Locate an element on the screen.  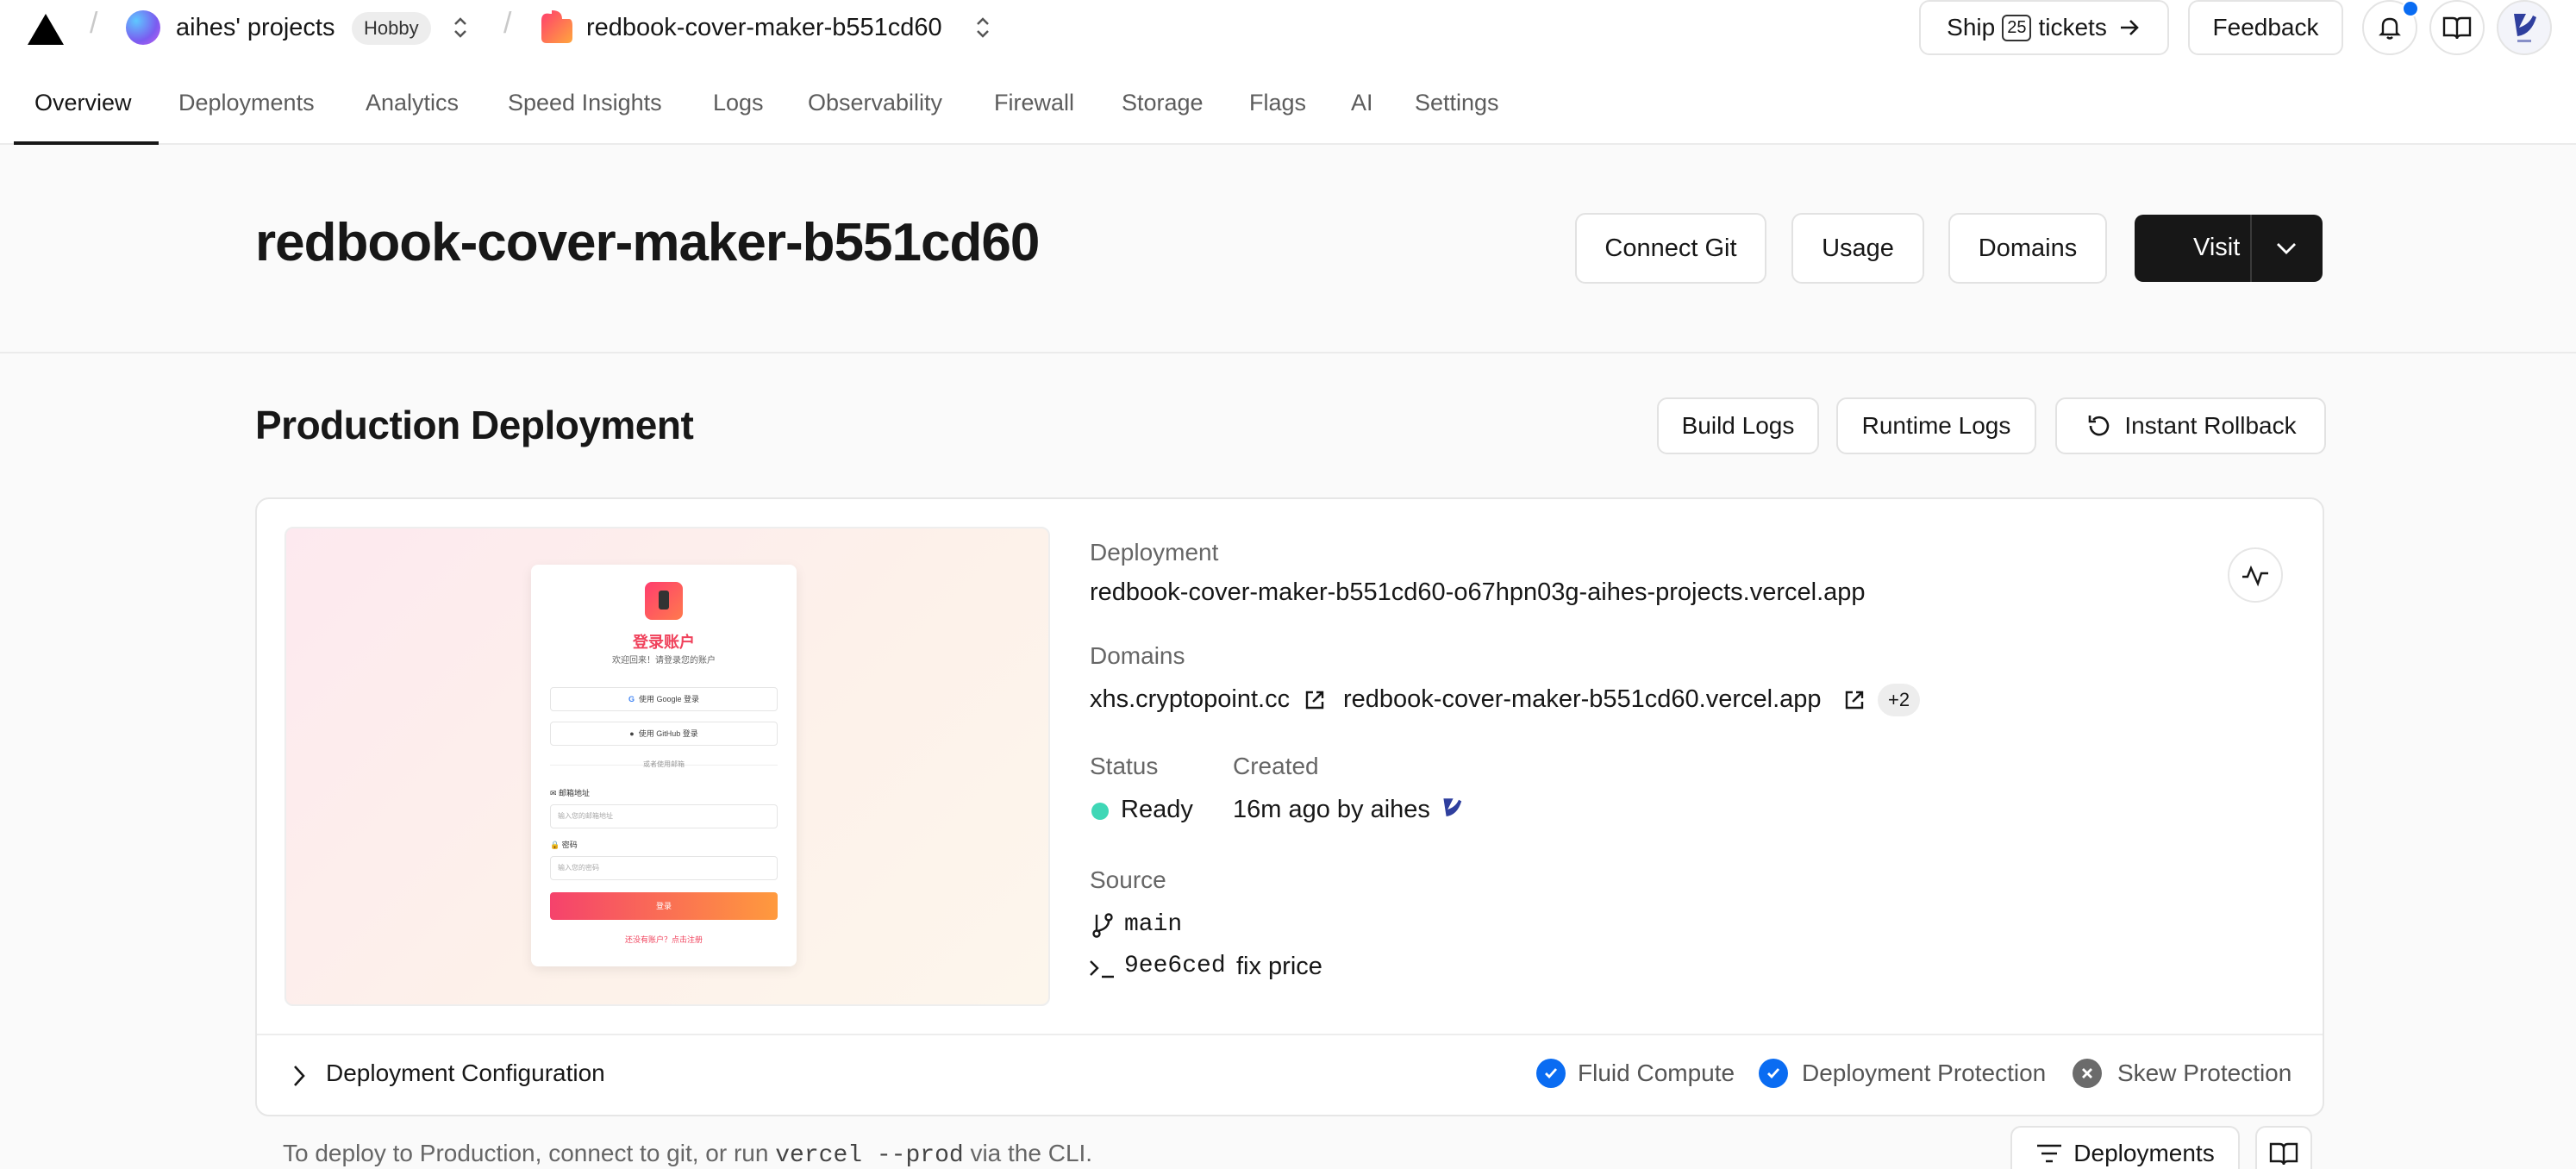
preview-email-field: 输入您的邮箱地址 is located at coordinates (664, 816).